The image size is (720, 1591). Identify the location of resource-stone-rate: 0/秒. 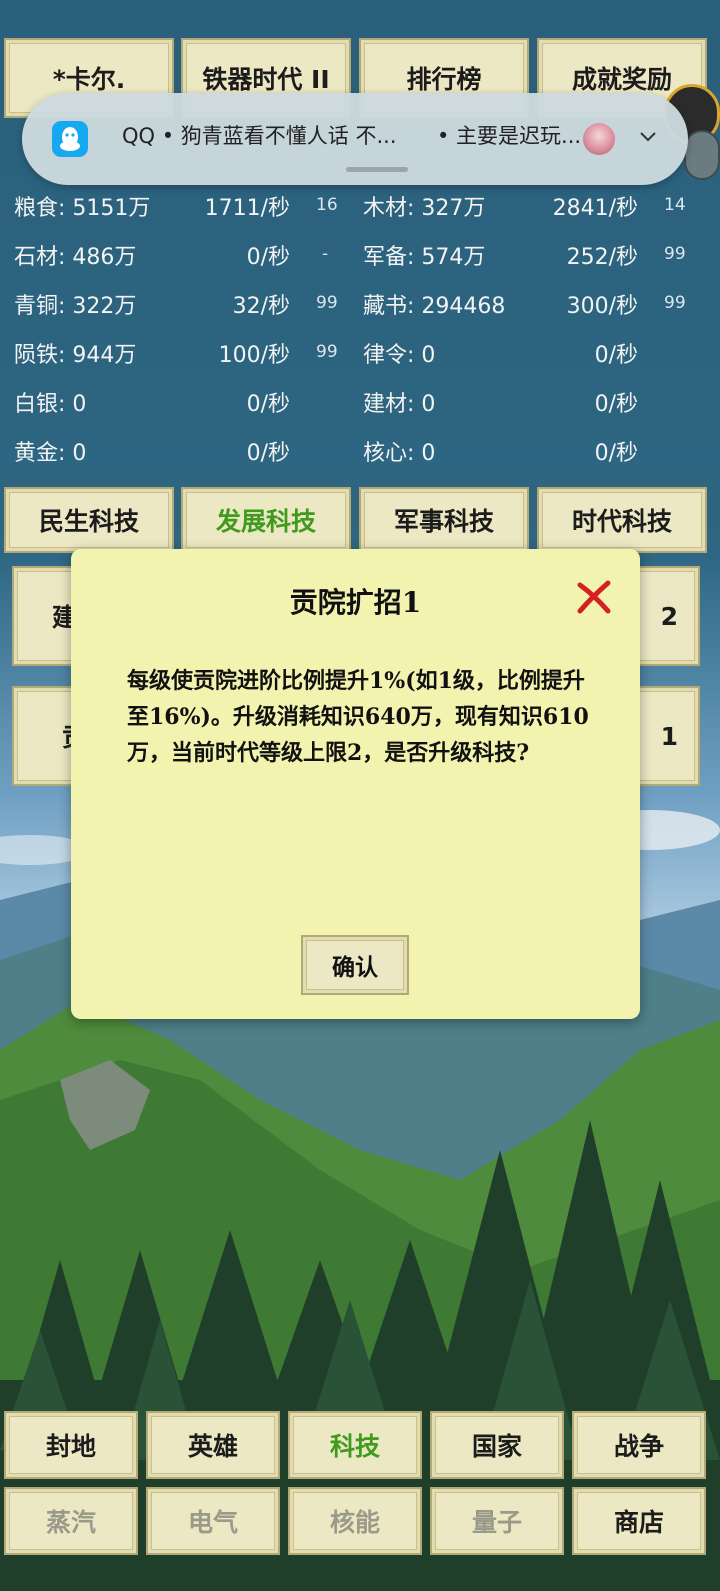
(268, 257).